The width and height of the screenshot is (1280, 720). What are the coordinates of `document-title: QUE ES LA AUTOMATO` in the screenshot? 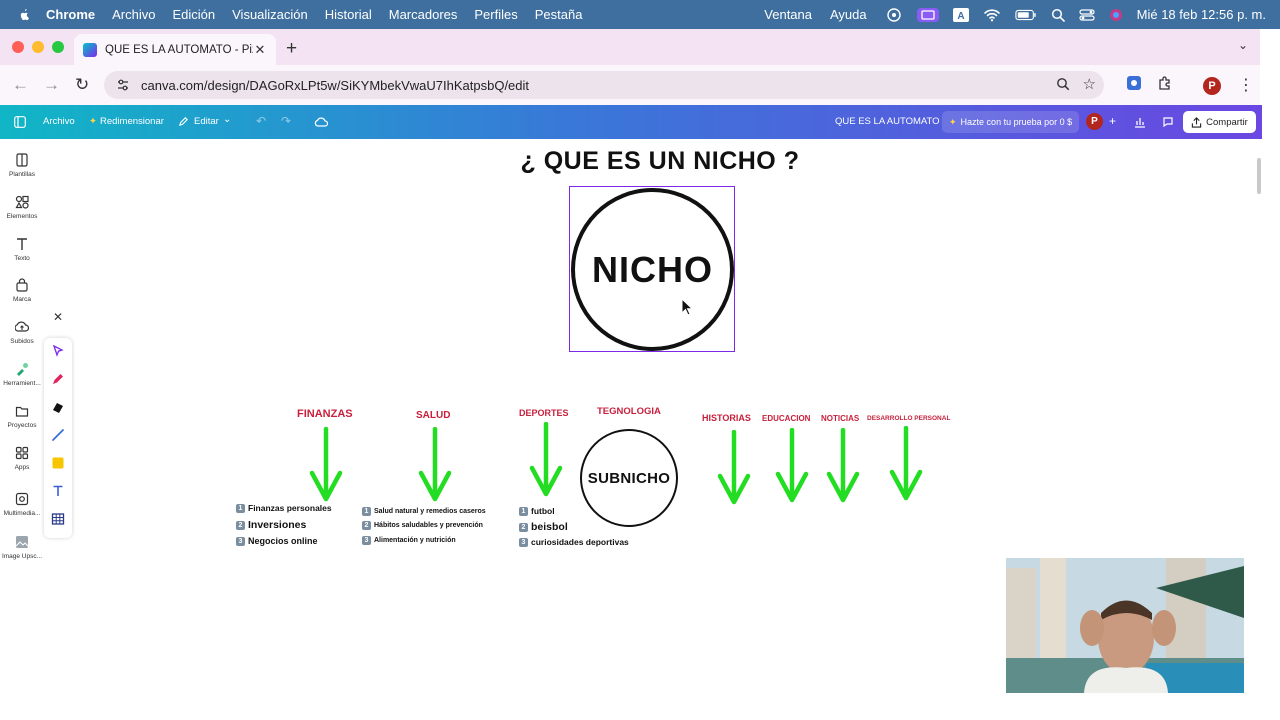 It's located at (887, 121).